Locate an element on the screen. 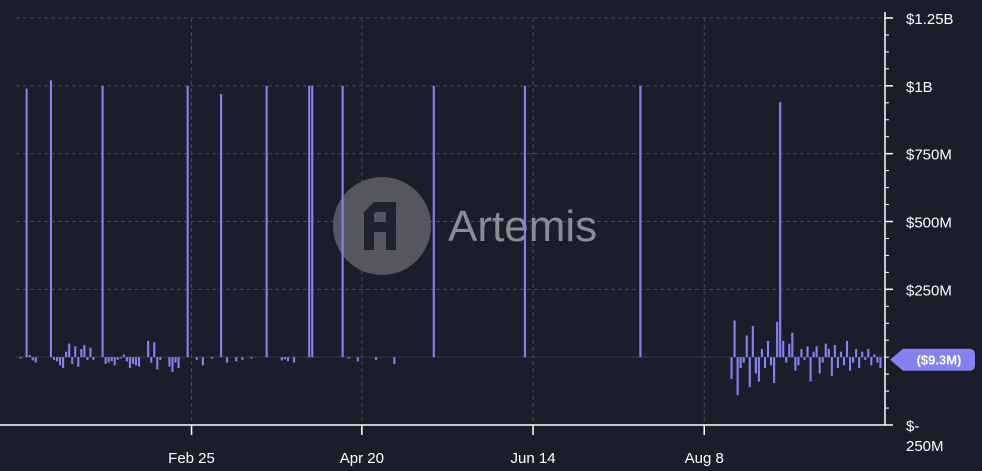  x-tick-label: Aug 8 is located at coordinates (704, 458).